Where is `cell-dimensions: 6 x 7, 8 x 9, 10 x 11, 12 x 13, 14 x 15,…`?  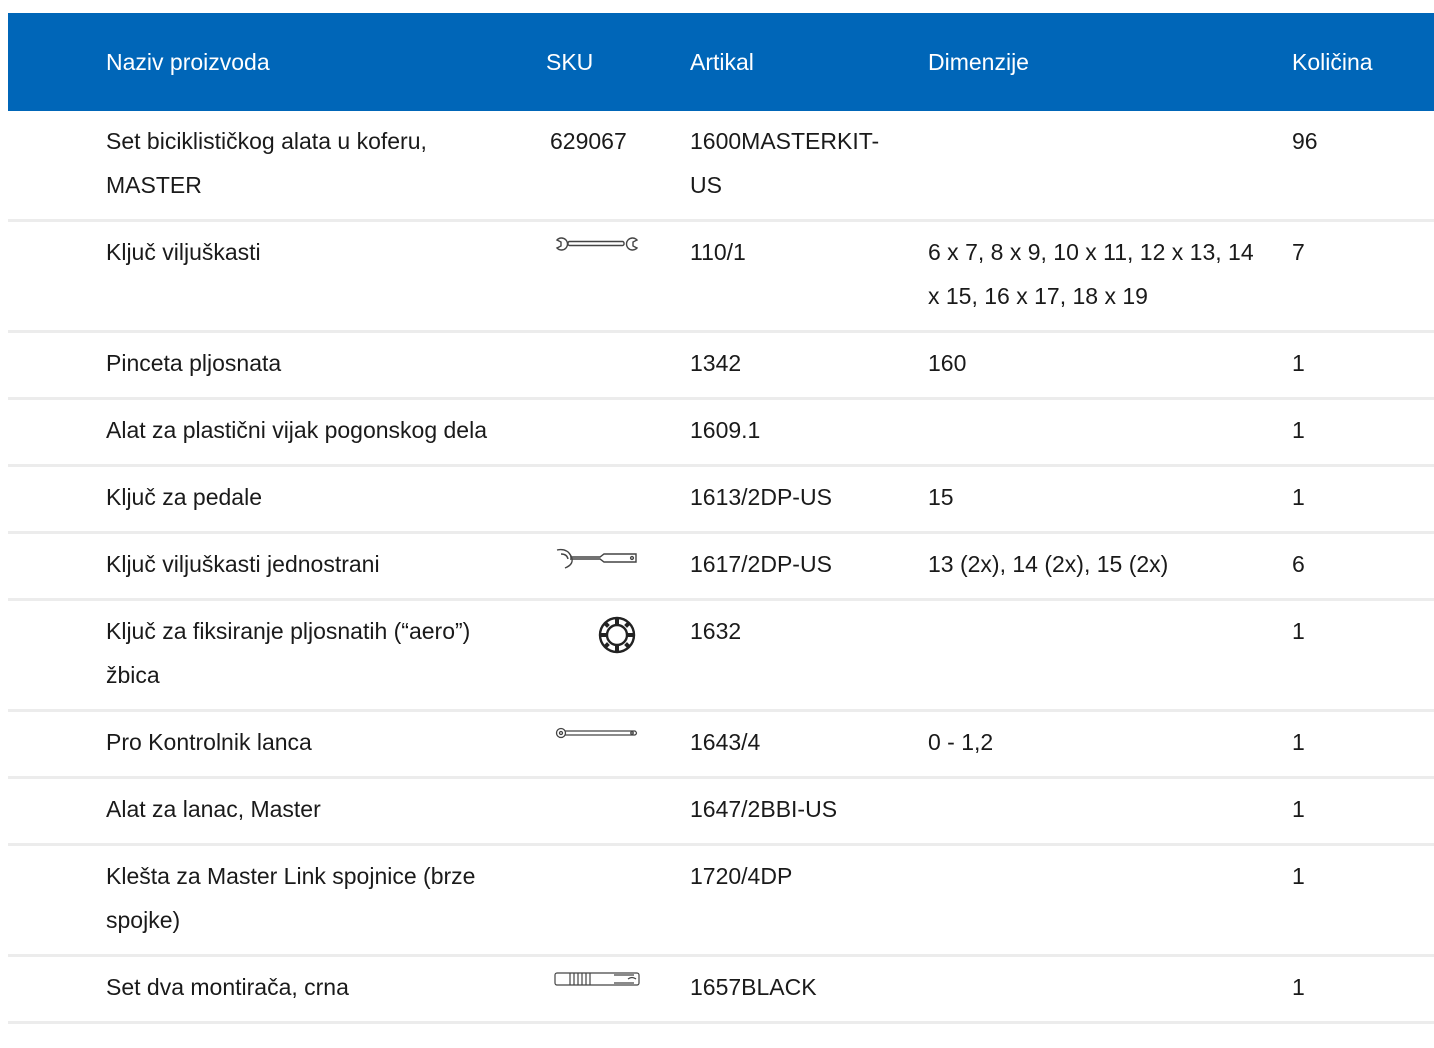
cell-dimensions: 6 x 7, 8 x 9, 10 x 11, 12 x 13, 14 x 15,… is located at coordinates (1110, 276).